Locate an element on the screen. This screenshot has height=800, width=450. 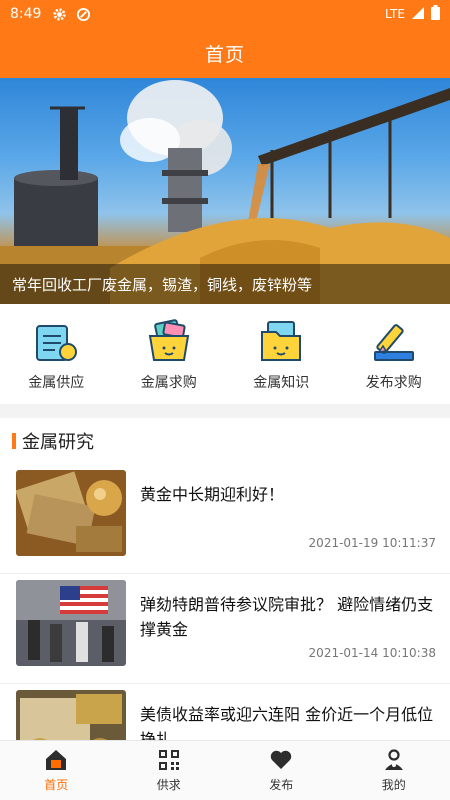
user-icon is located at coordinates (394, 760).